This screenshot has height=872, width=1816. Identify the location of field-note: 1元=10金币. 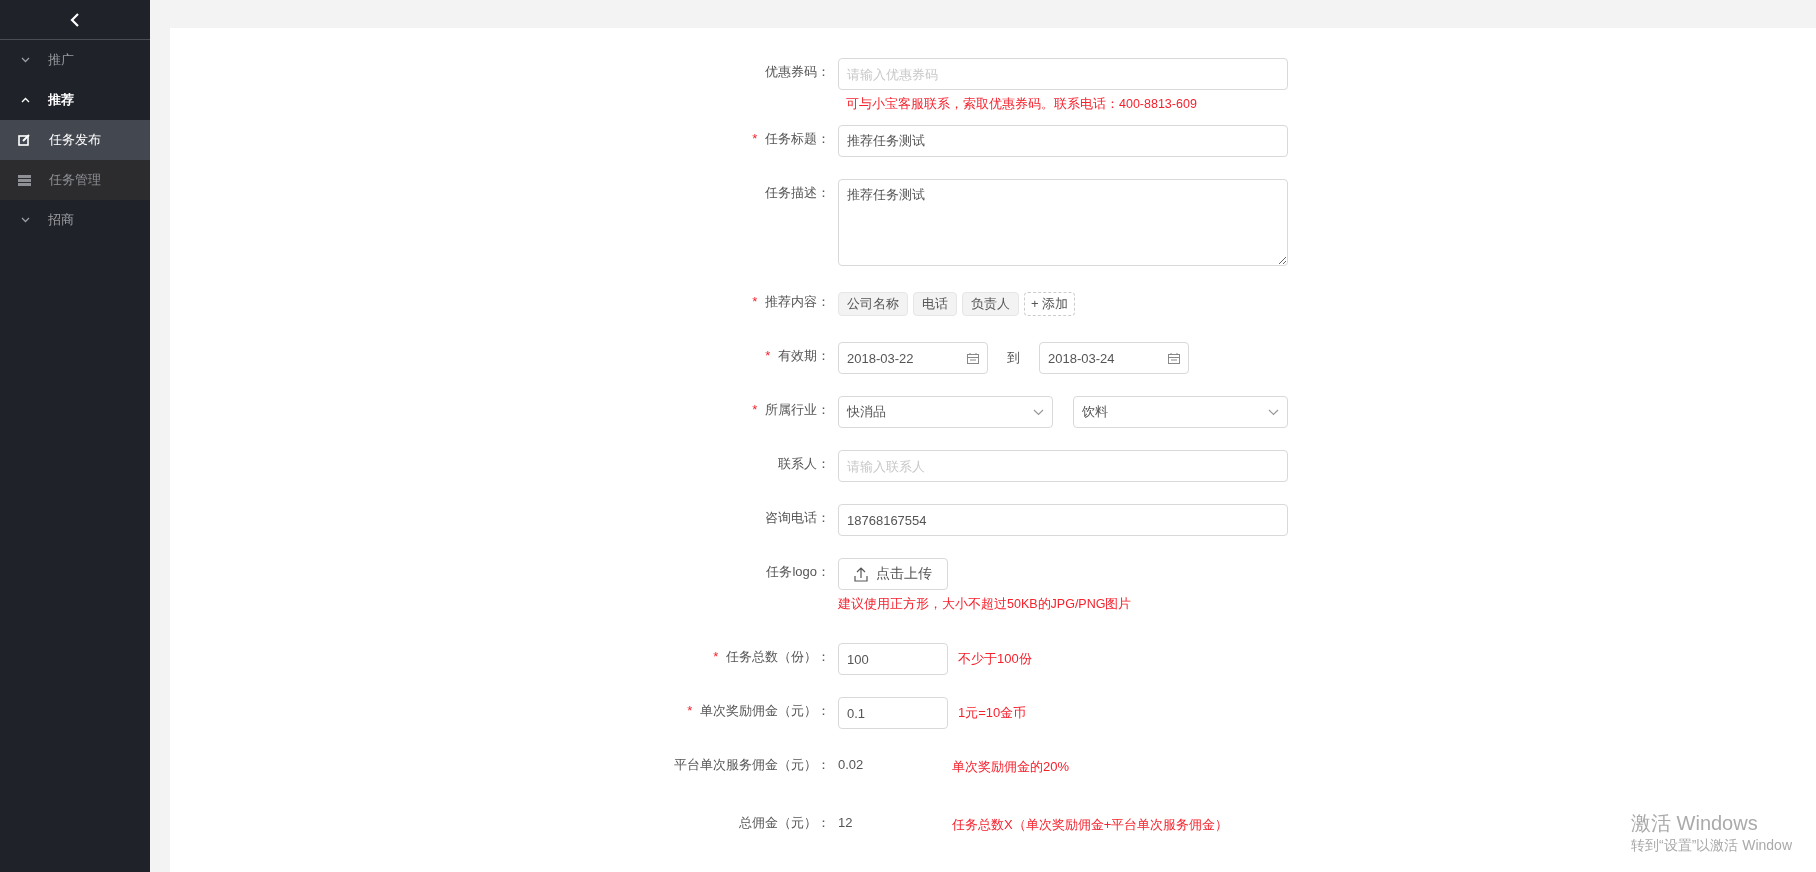
(992, 713).